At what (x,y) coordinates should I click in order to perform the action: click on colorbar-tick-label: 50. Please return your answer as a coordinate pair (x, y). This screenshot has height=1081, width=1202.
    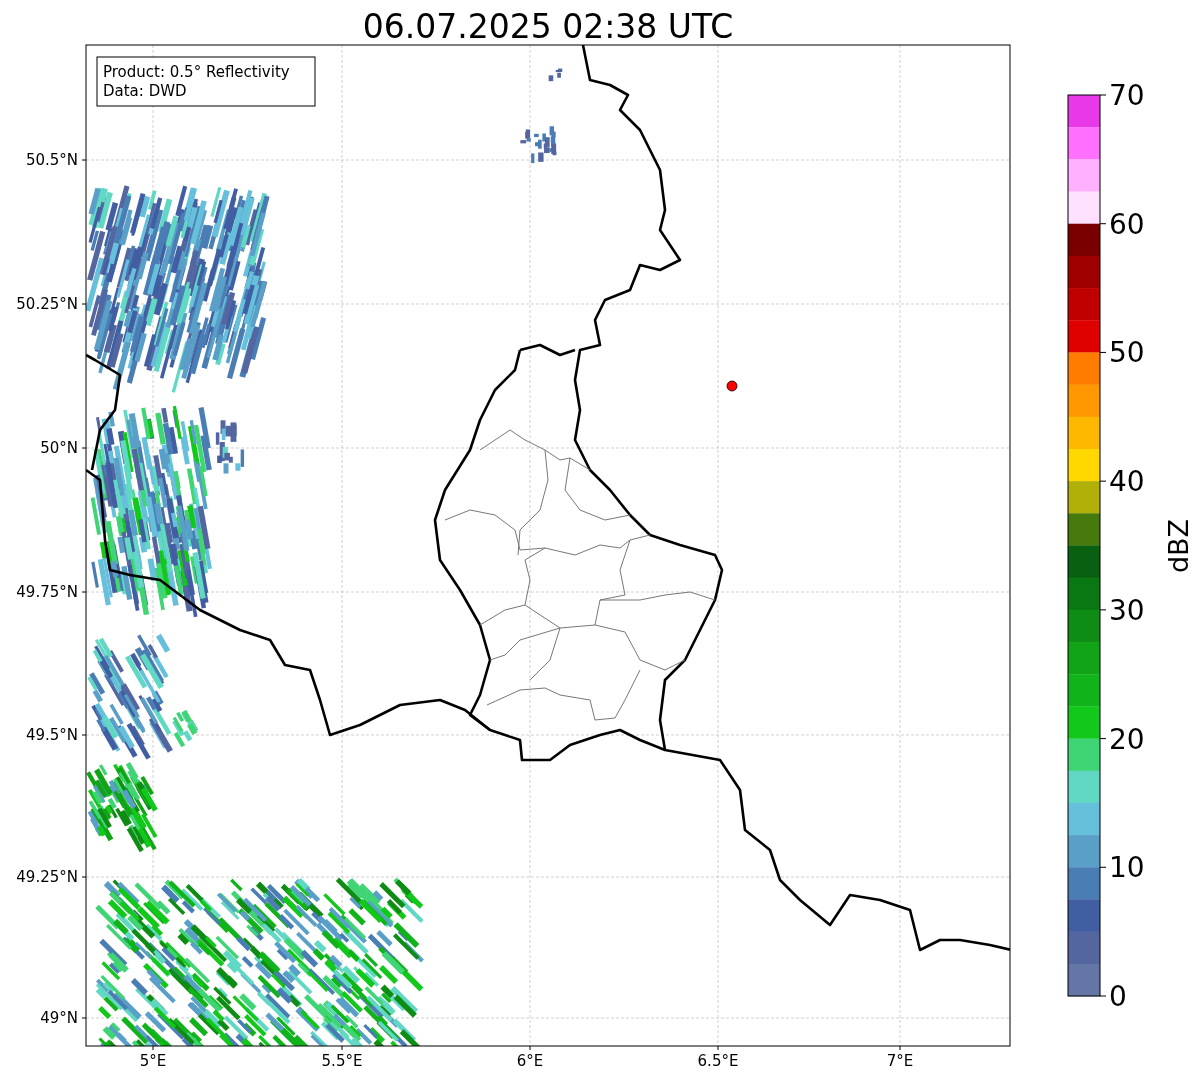
    Looking at the image, I should click on (1127, 353).